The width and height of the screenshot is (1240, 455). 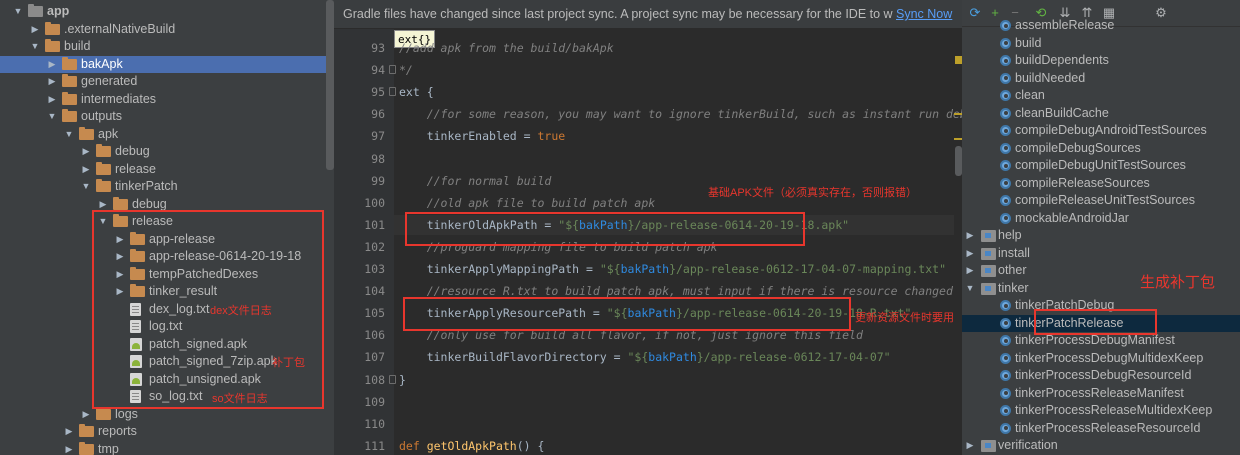 I want to click on code-keyword: true, so click(x=551, y=136).